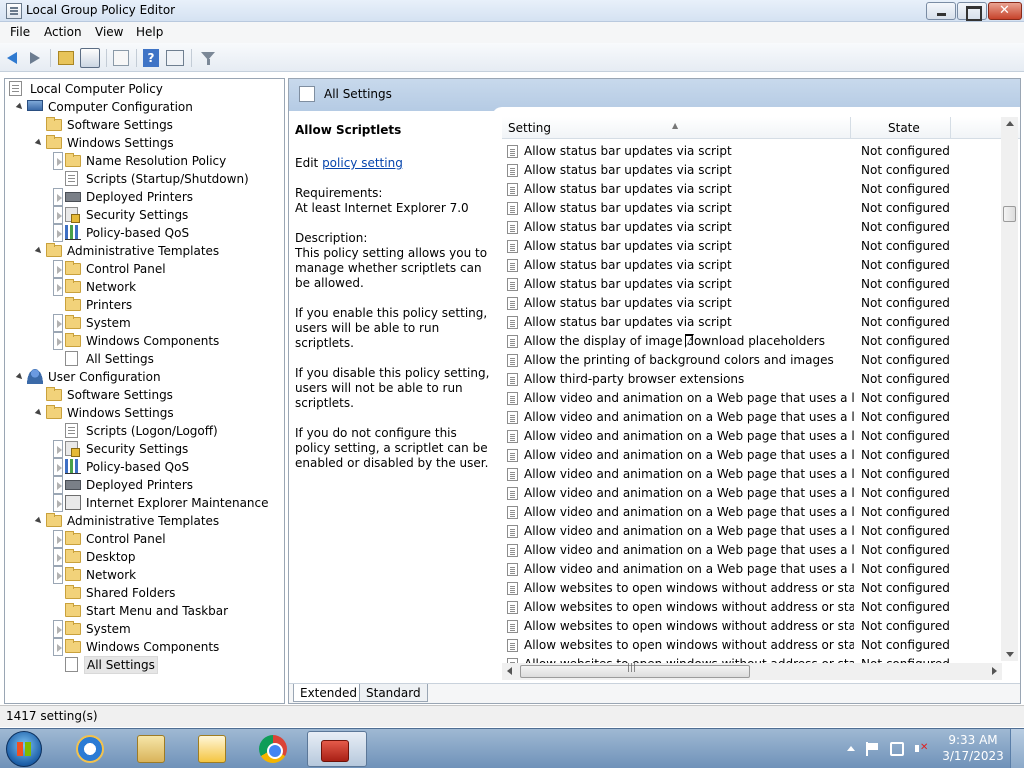 This screenshot has width=1024, height=768. Describe the element at coordinates (24, 749) in the screenshot. I see `start-button` at that location.